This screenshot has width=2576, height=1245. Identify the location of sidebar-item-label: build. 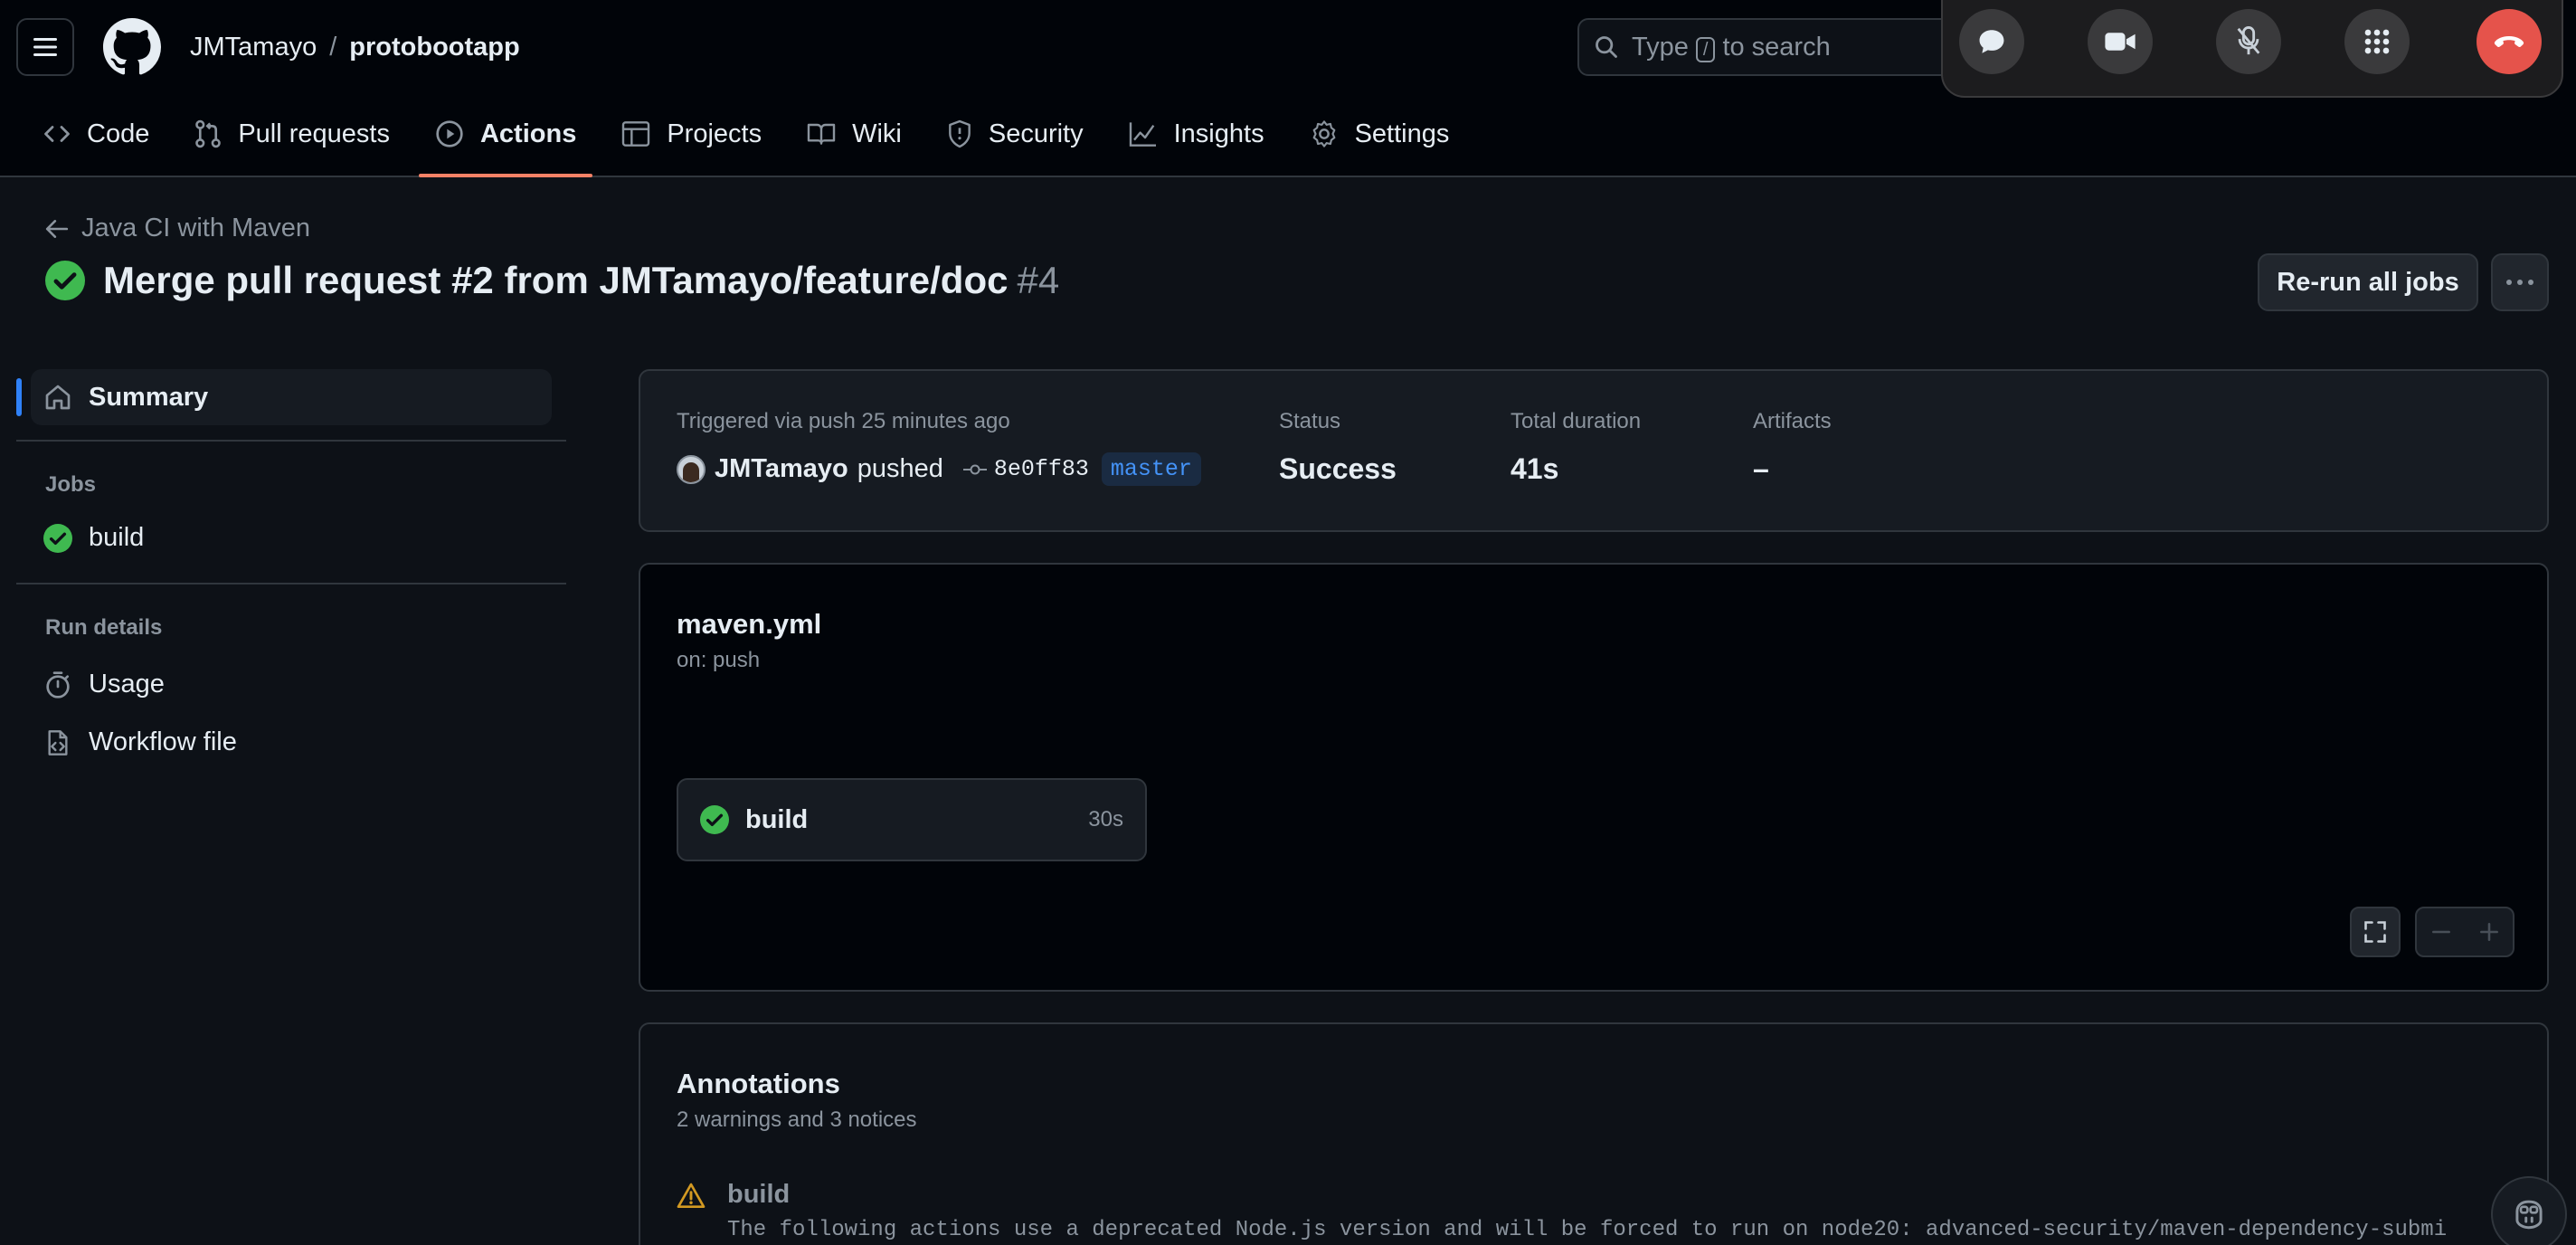
(117, 537).